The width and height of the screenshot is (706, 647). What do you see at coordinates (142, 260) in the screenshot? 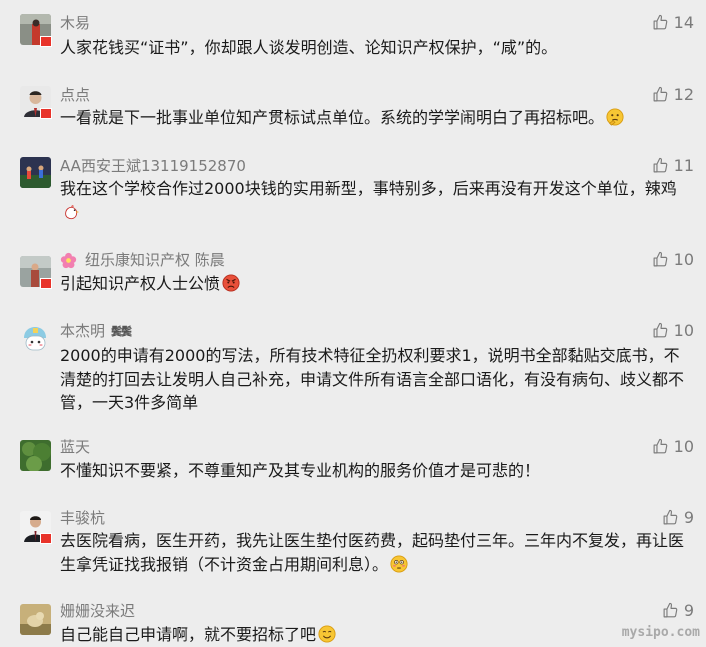
I see `nickname: 纽乐康知识产权 陈晨` at bounding box center [142, 260].